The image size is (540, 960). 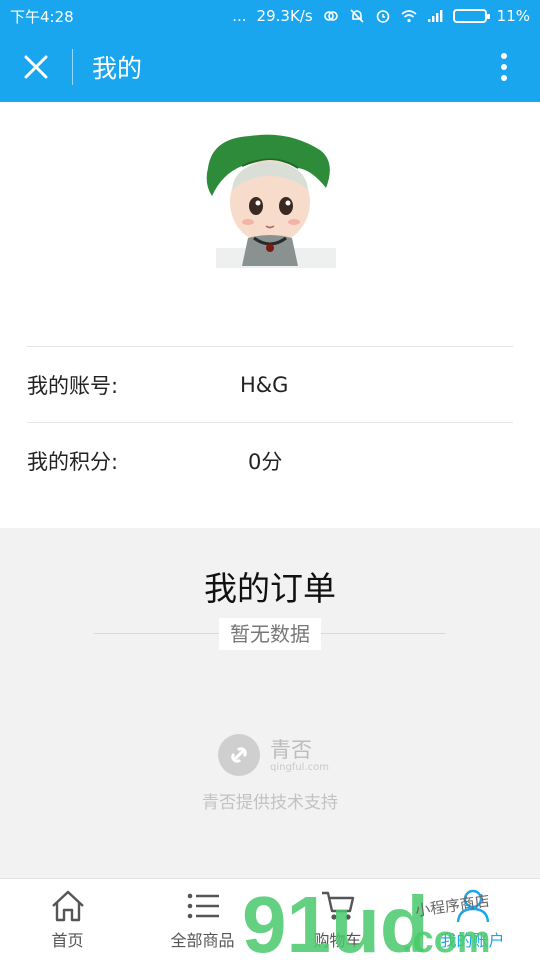 I want to click on app-bar: 我的, so click(x=270, y=67).